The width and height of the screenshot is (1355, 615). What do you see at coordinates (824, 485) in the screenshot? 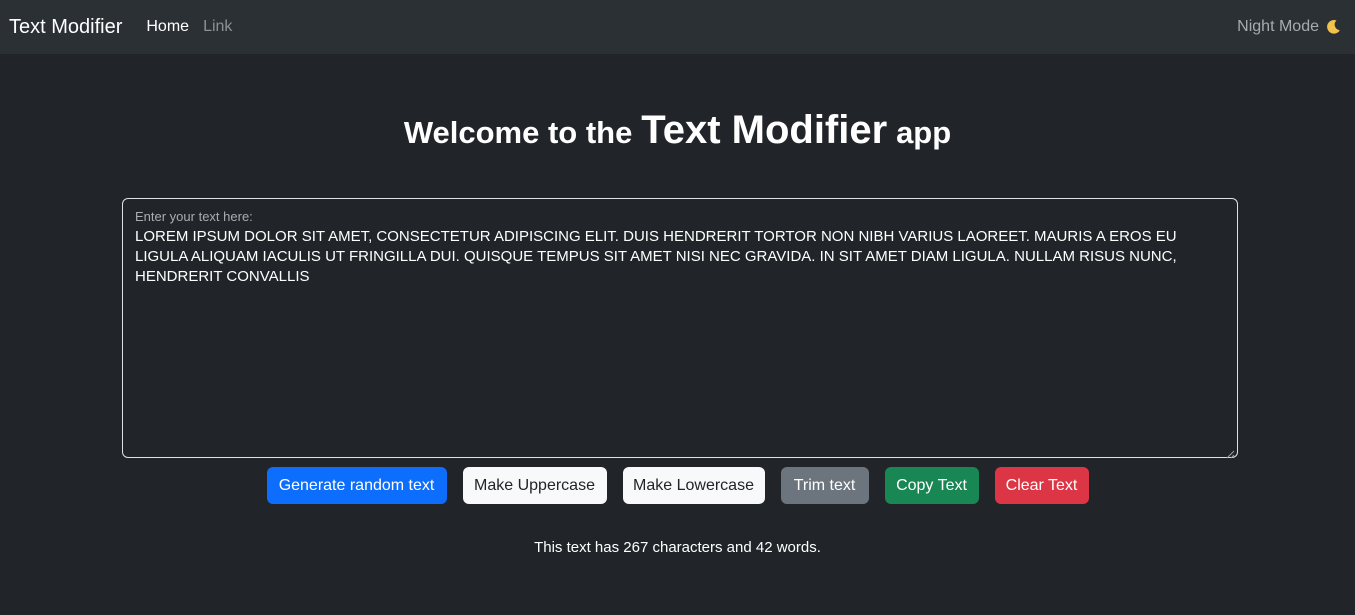
I see `trim-text-button: Trim text` at bounding box center [824, 485].